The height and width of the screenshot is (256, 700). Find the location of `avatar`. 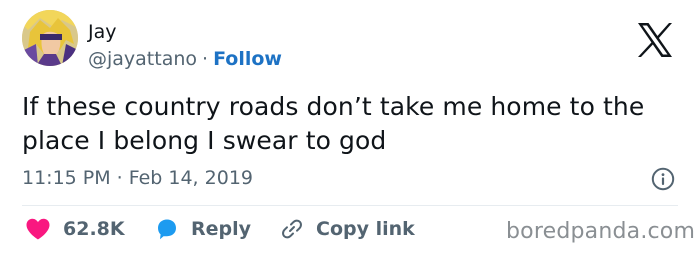

avatar is located at coordinates (50, 38).